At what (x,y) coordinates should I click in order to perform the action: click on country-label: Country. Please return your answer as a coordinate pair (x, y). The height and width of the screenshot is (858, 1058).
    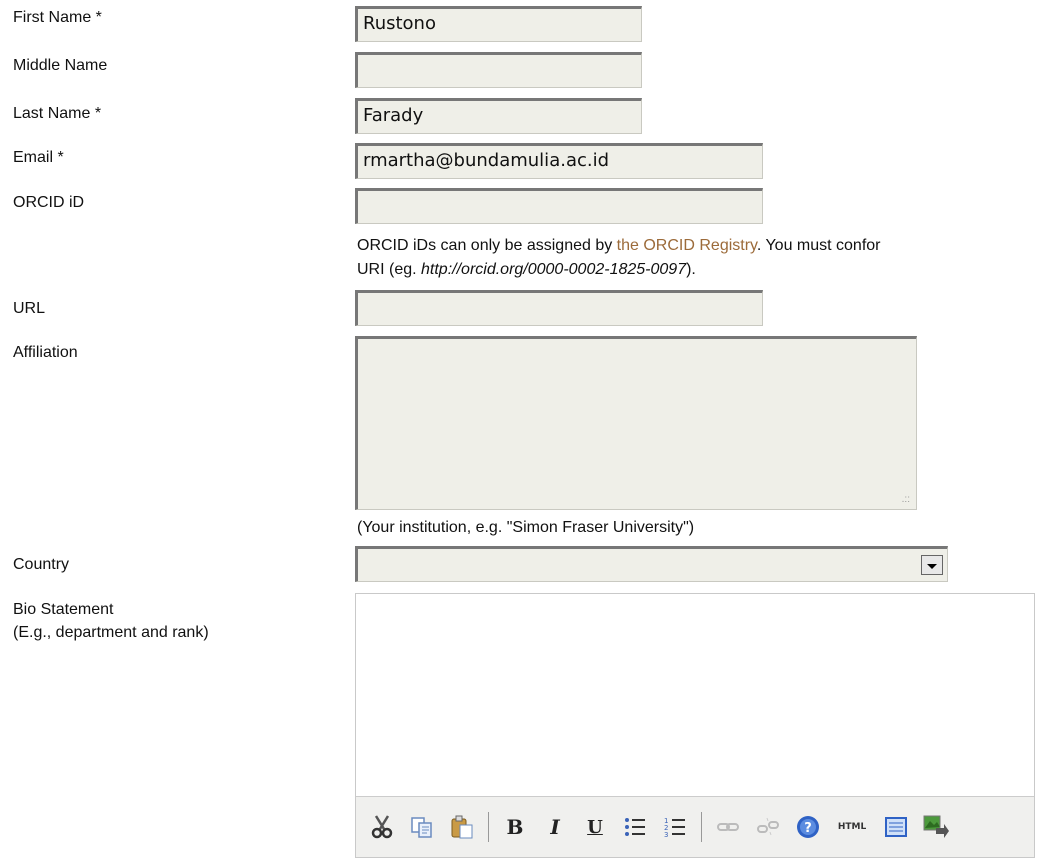
    Looking at the image, I should click on (41, 564).